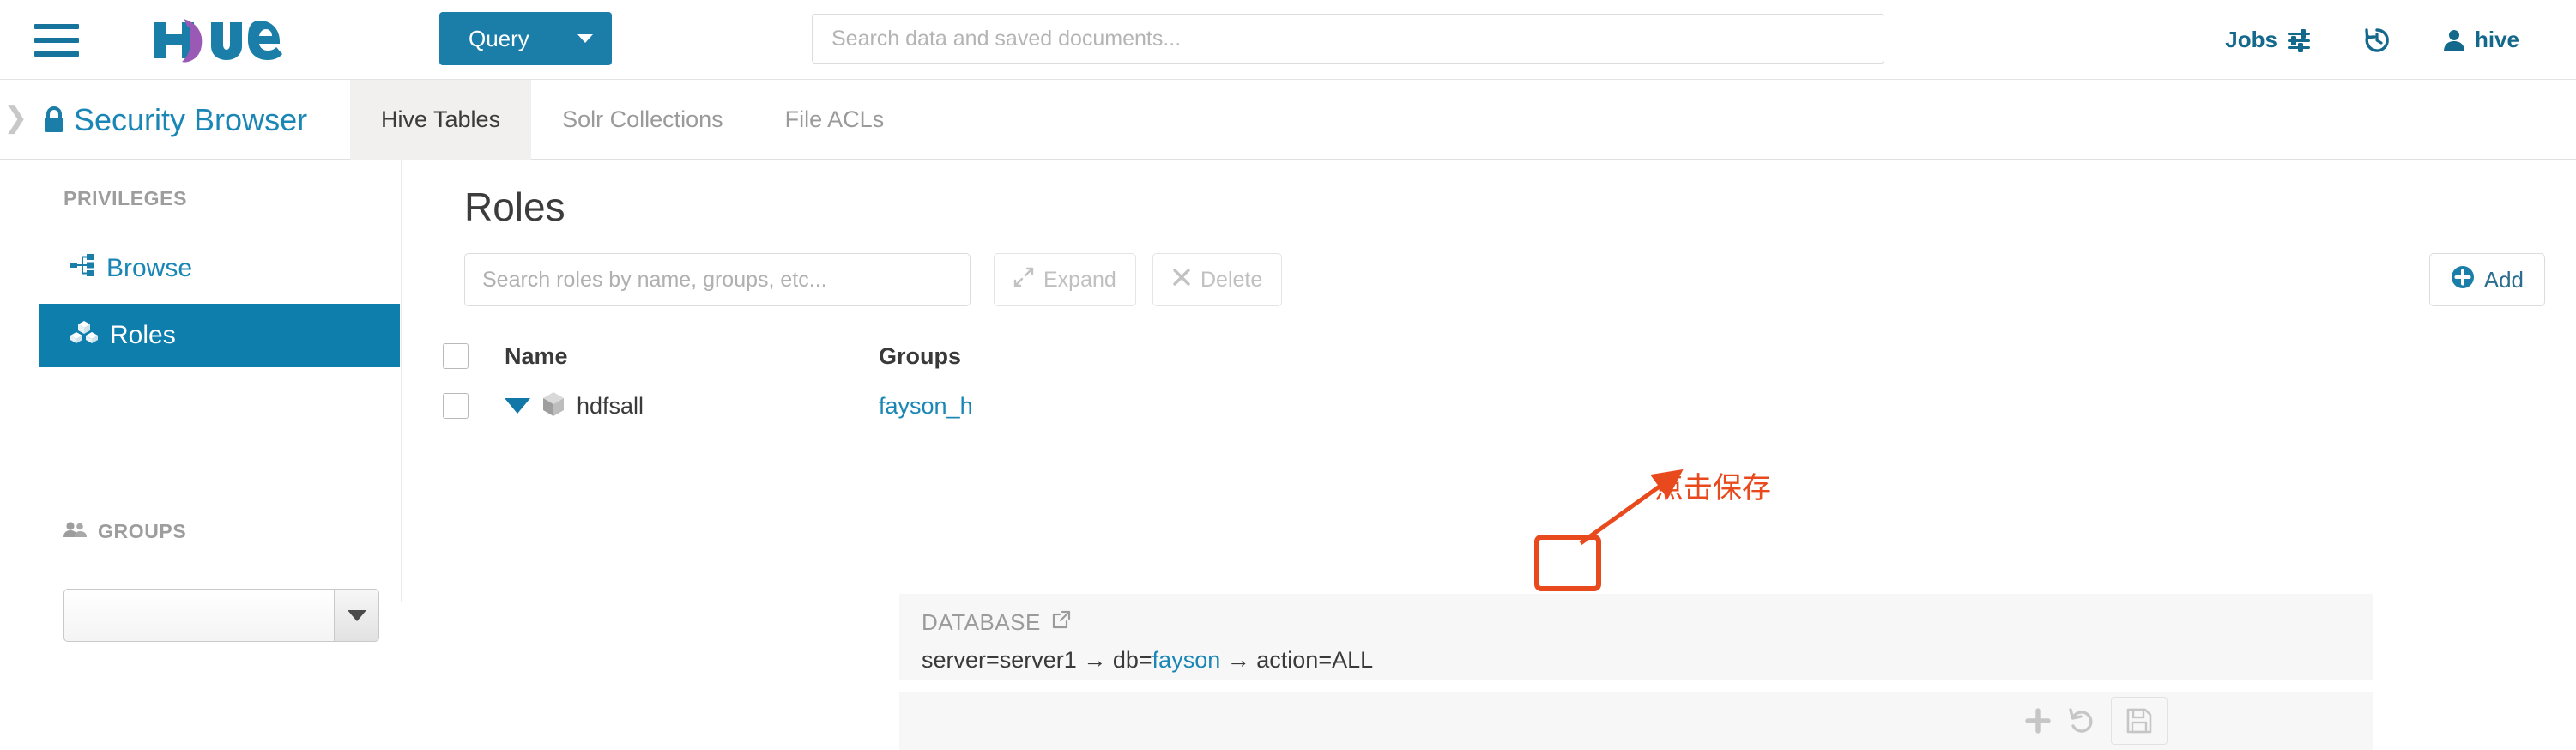 This screenshot has width=2576, height=750. I want to click on role-name-cell: hdfsall, so click(661, 406).